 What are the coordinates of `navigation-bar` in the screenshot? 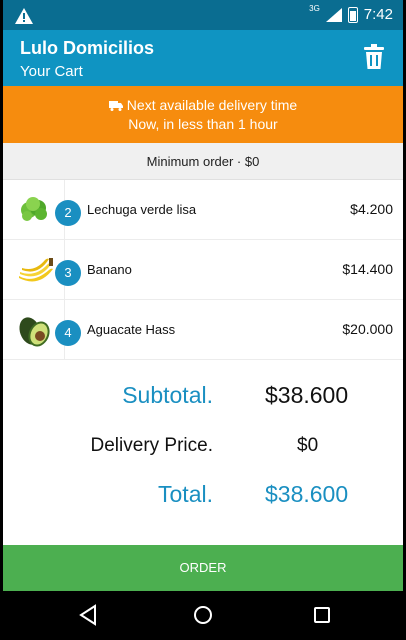 It's located at (203, 615).